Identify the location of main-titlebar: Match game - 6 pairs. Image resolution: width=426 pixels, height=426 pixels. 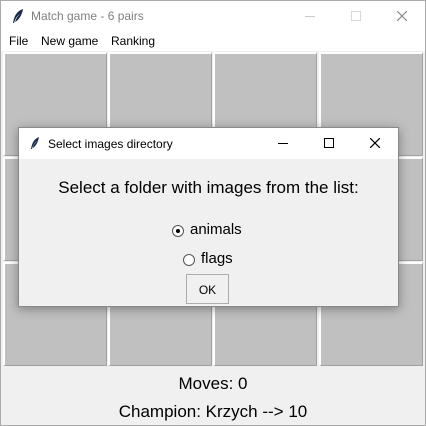
(213, 16).